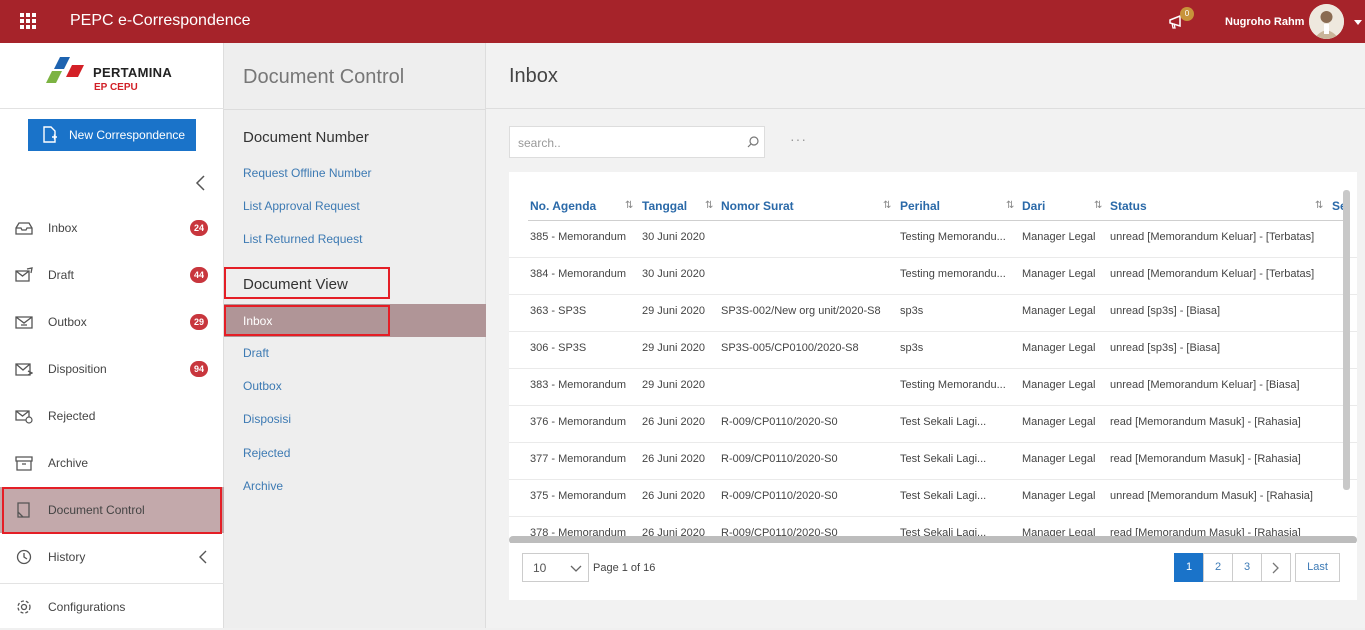  I want to click on new-correspondence-button: New Correspondence, so click(112, 135).